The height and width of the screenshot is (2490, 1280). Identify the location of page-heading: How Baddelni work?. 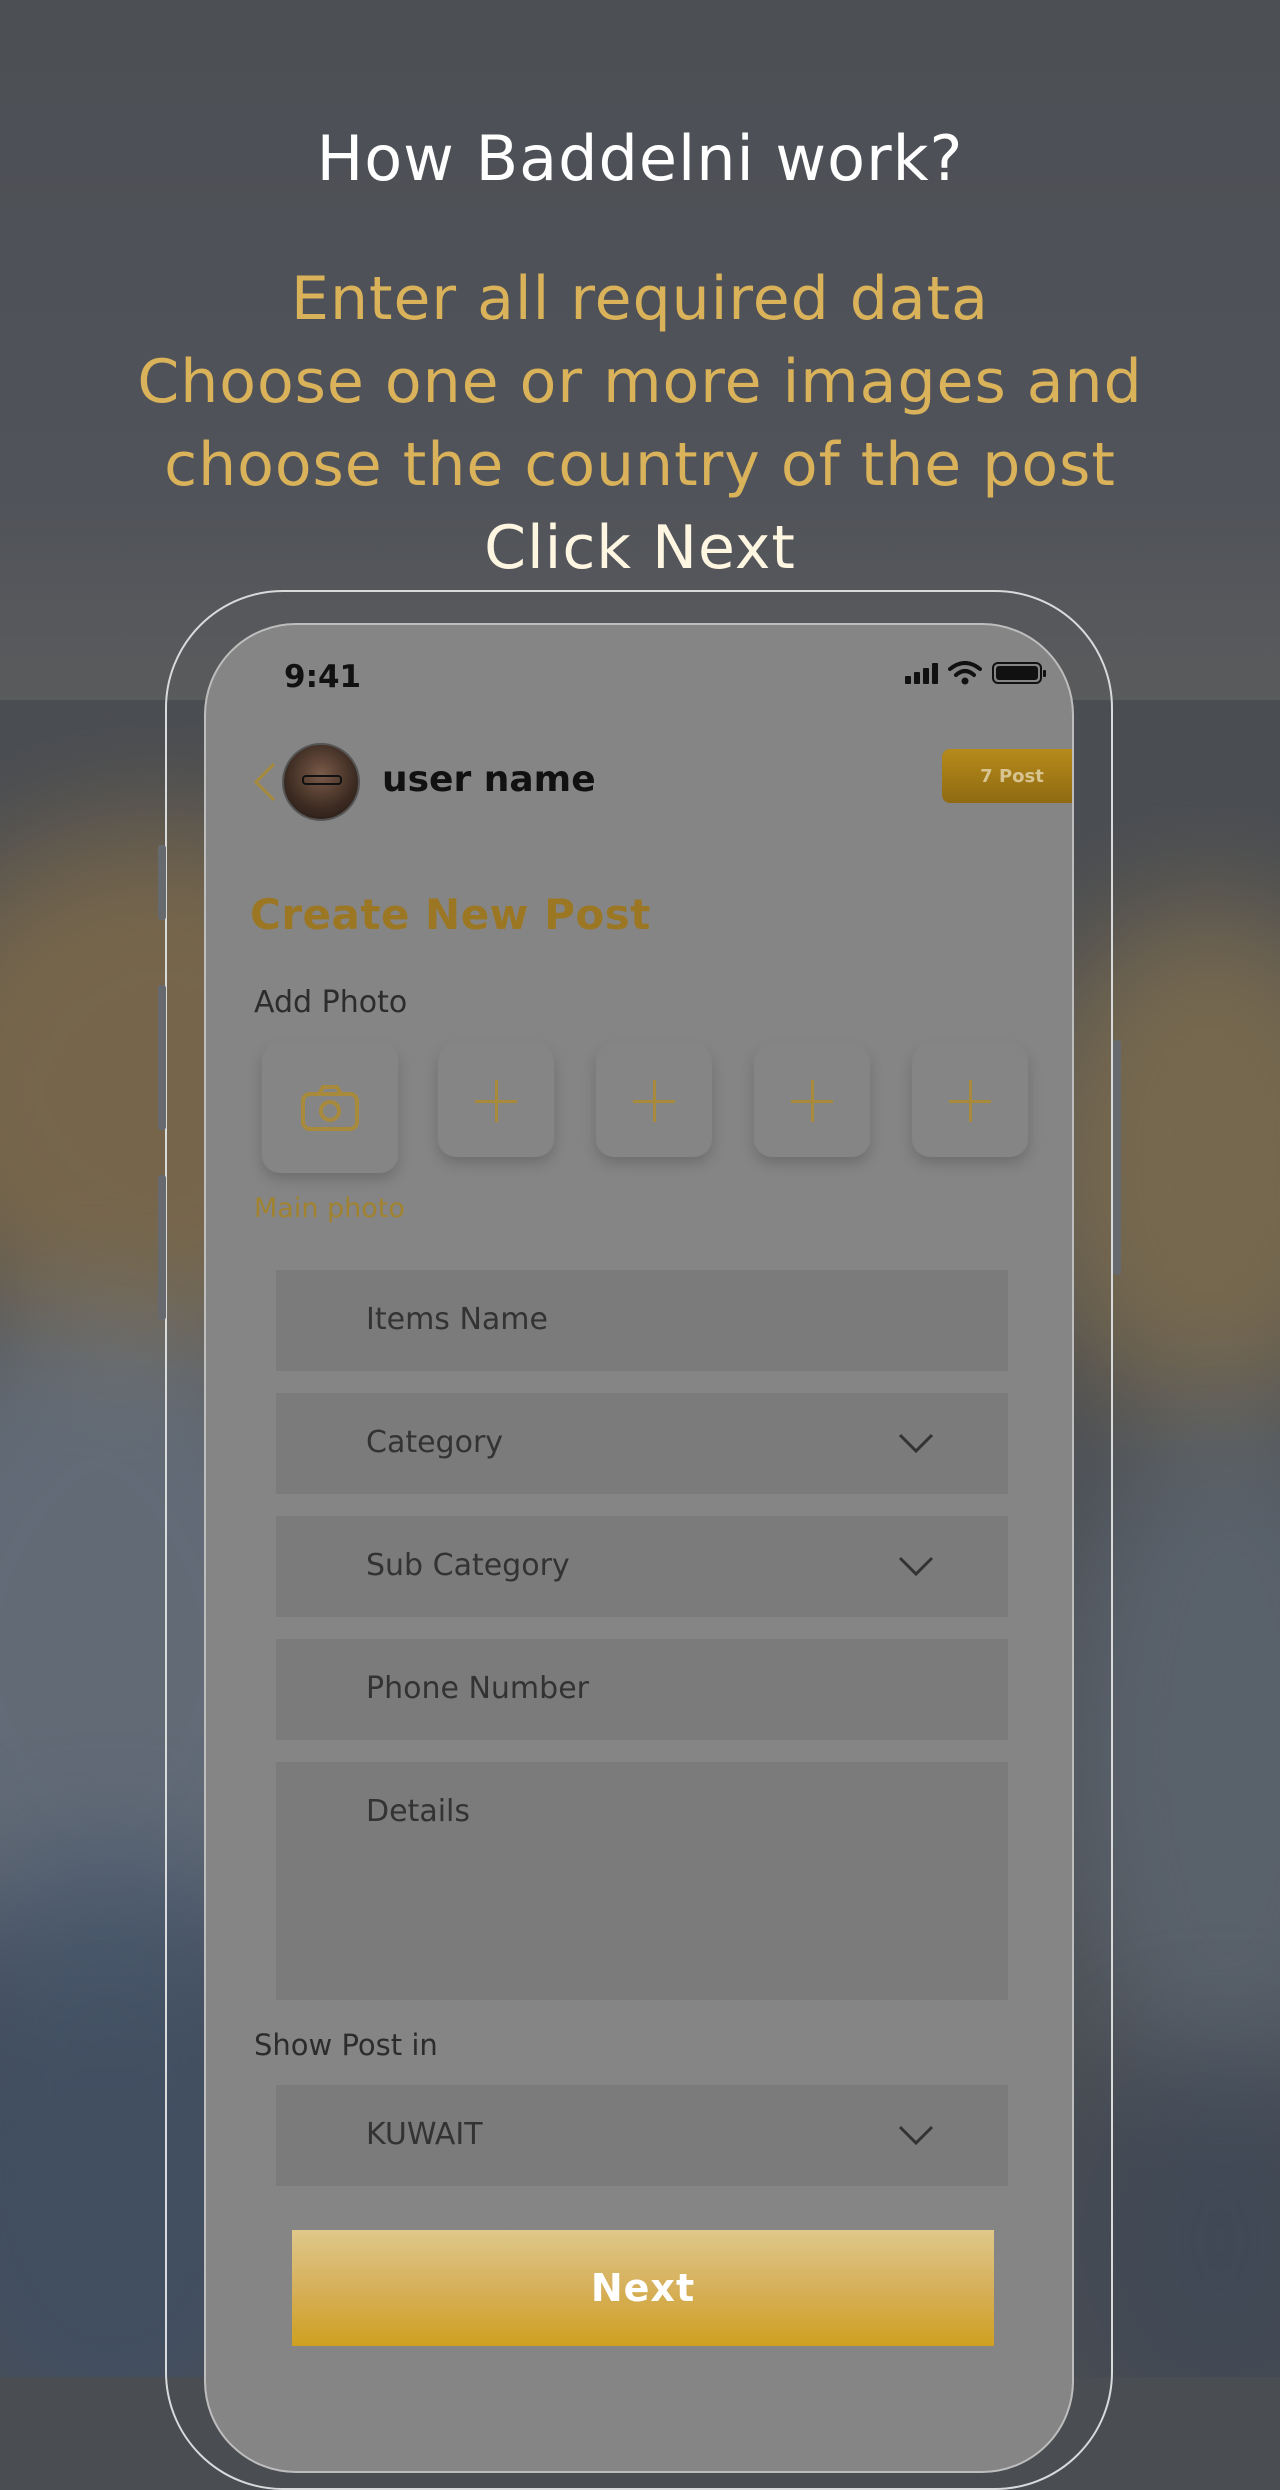
(640, 158).